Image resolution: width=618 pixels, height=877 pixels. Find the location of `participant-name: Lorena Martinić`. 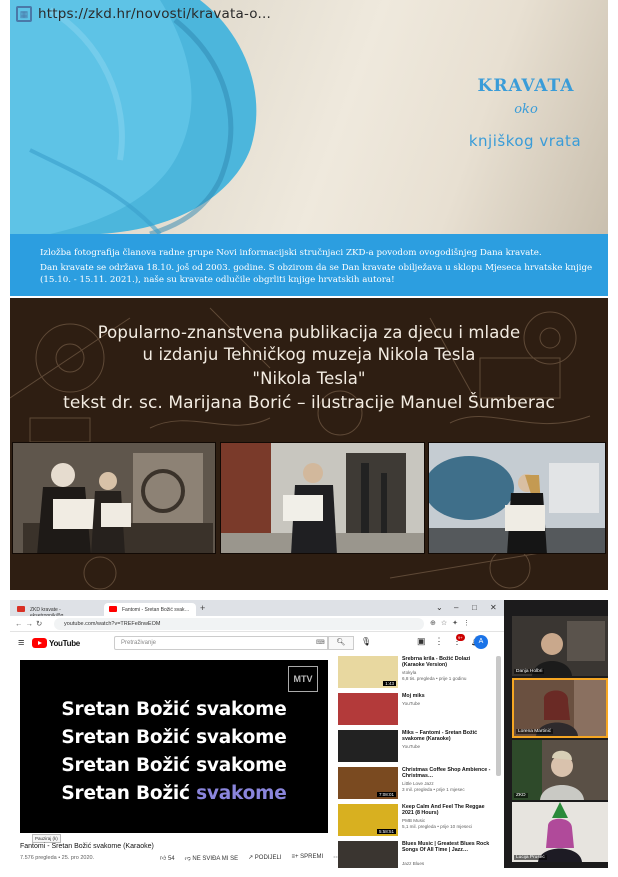

participant-name: Lorena Martinić is located at coordinates (535, 731).